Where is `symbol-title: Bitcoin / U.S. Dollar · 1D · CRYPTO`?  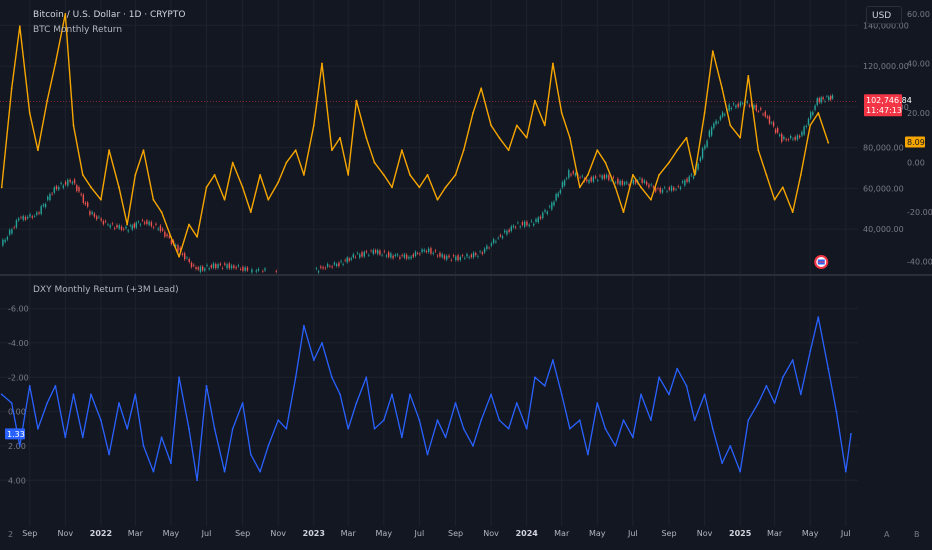
symbol-title: Bitcoin / U.S. Dollar · 1D · CRYPTO is located at coordinates (109, 15).